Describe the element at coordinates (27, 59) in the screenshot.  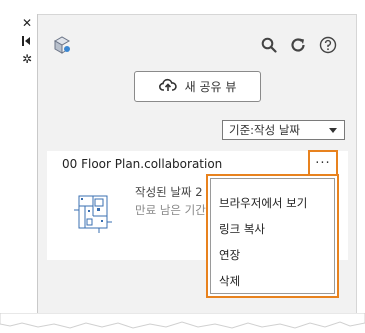
I see `settings-icon: ✲` at that location.